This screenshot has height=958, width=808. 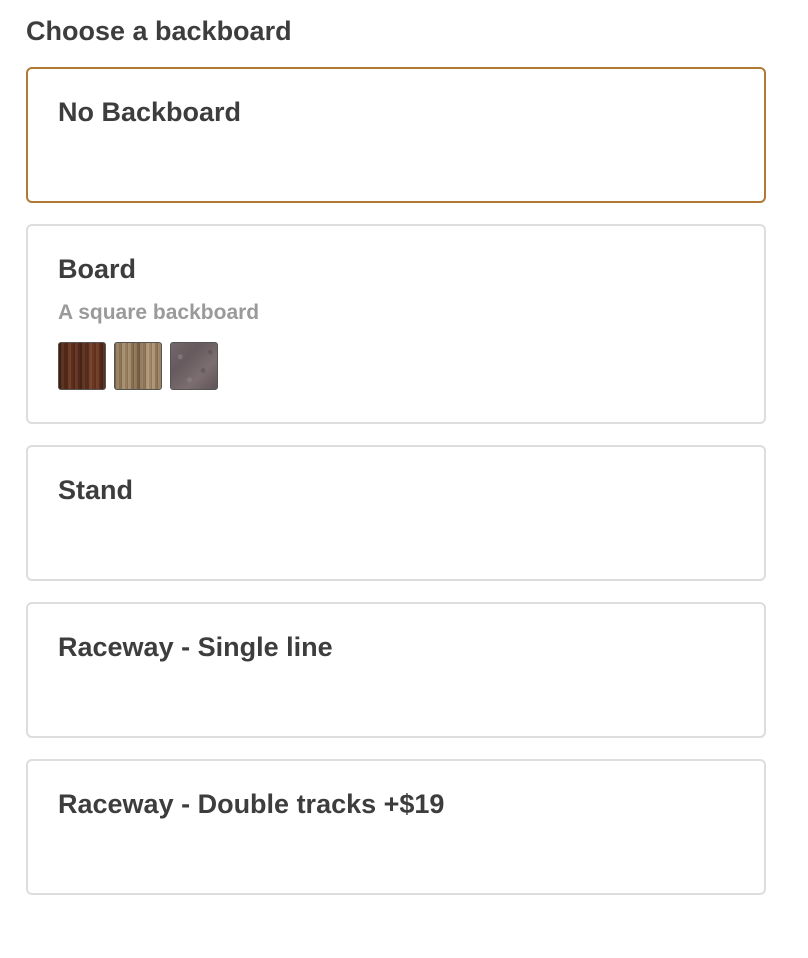 I want to click on page-title: Choose a backboard, so click(x=159, y=31).